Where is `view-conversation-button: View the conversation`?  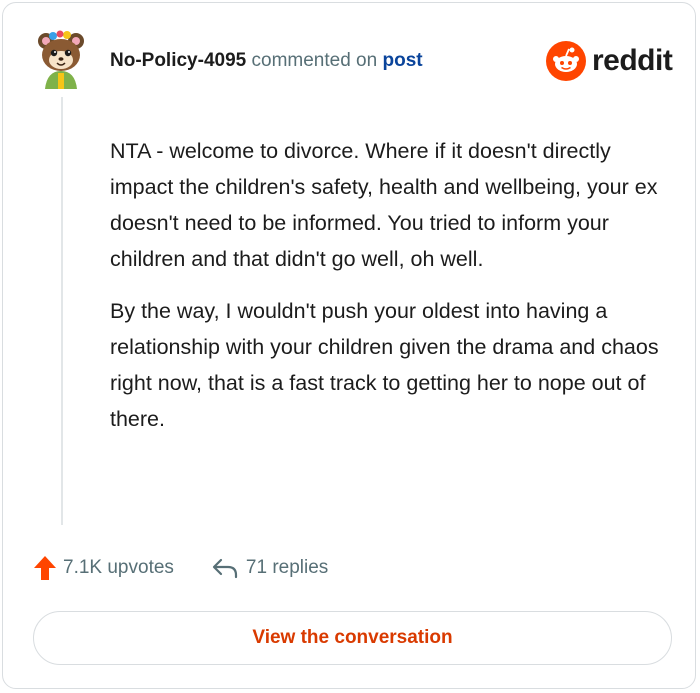
view-conversation-button: View the conversation is located at coordinates (352, 638).